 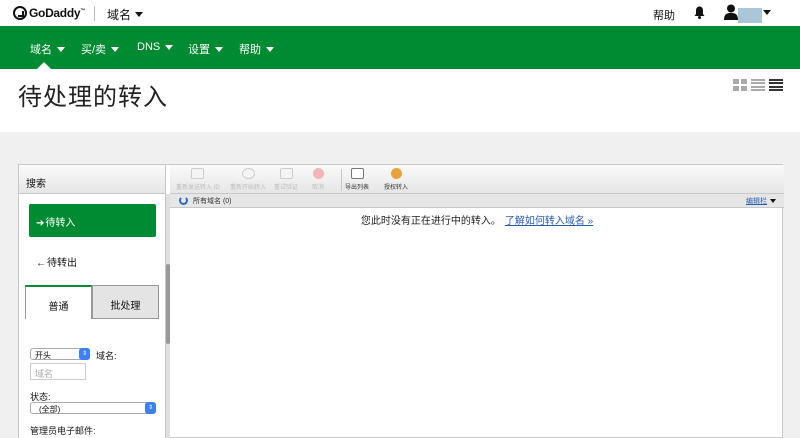 I want to click on bell-icon, so click(x=699, y=12).